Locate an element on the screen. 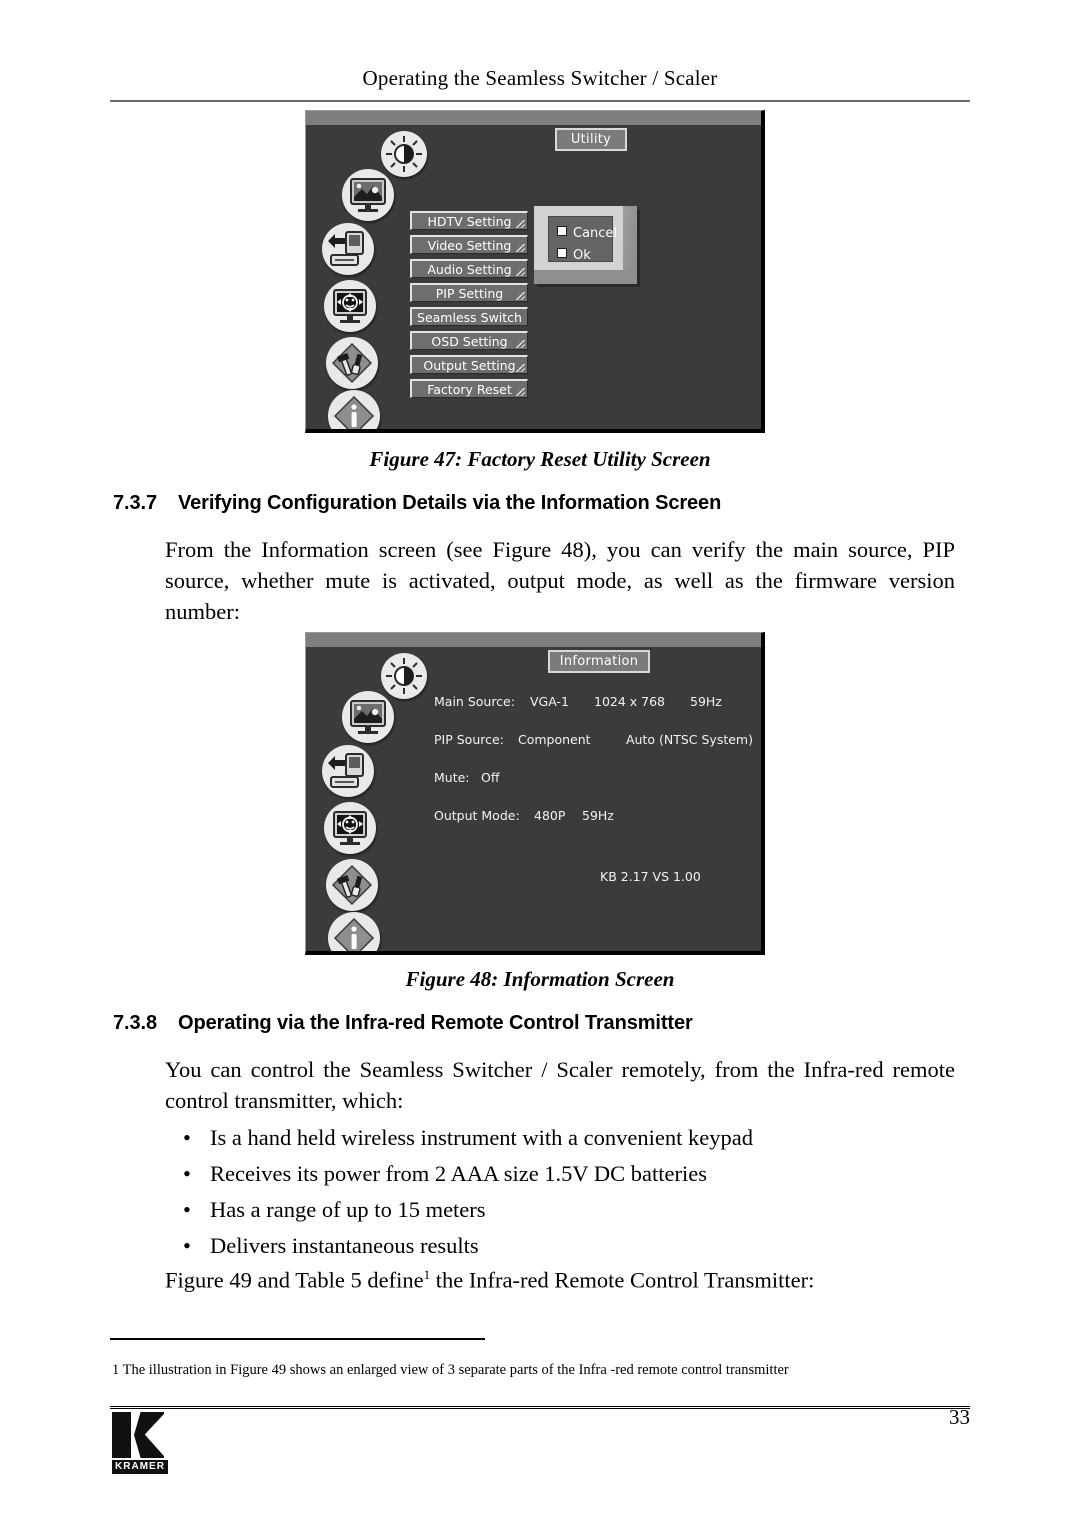  header-rule is located at coordinates (540, 101).